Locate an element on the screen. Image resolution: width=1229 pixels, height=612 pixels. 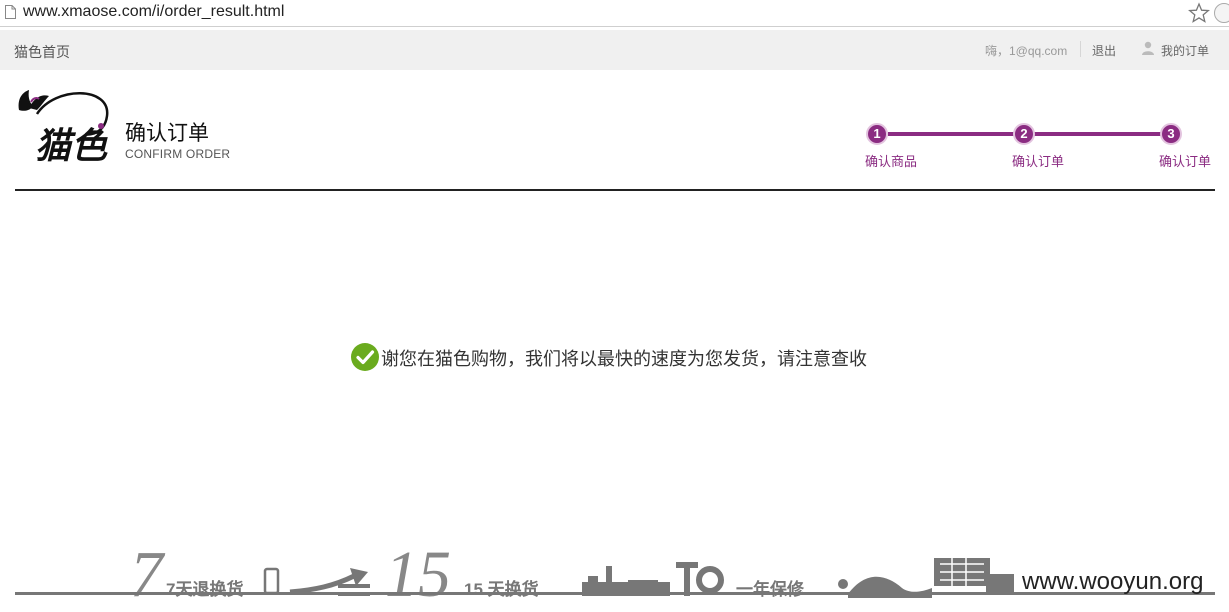
divider is located at coordinates (1080, 49).